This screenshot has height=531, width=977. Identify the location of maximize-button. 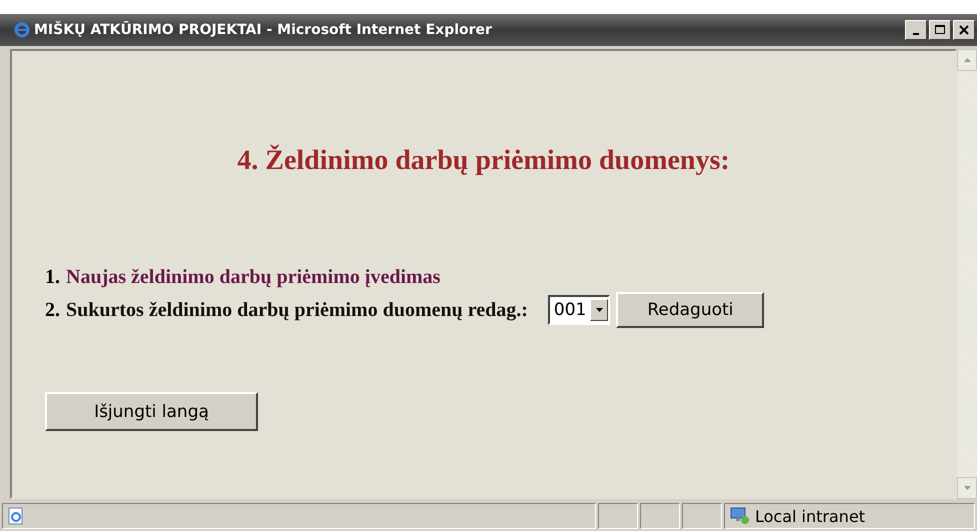
(940, 30).